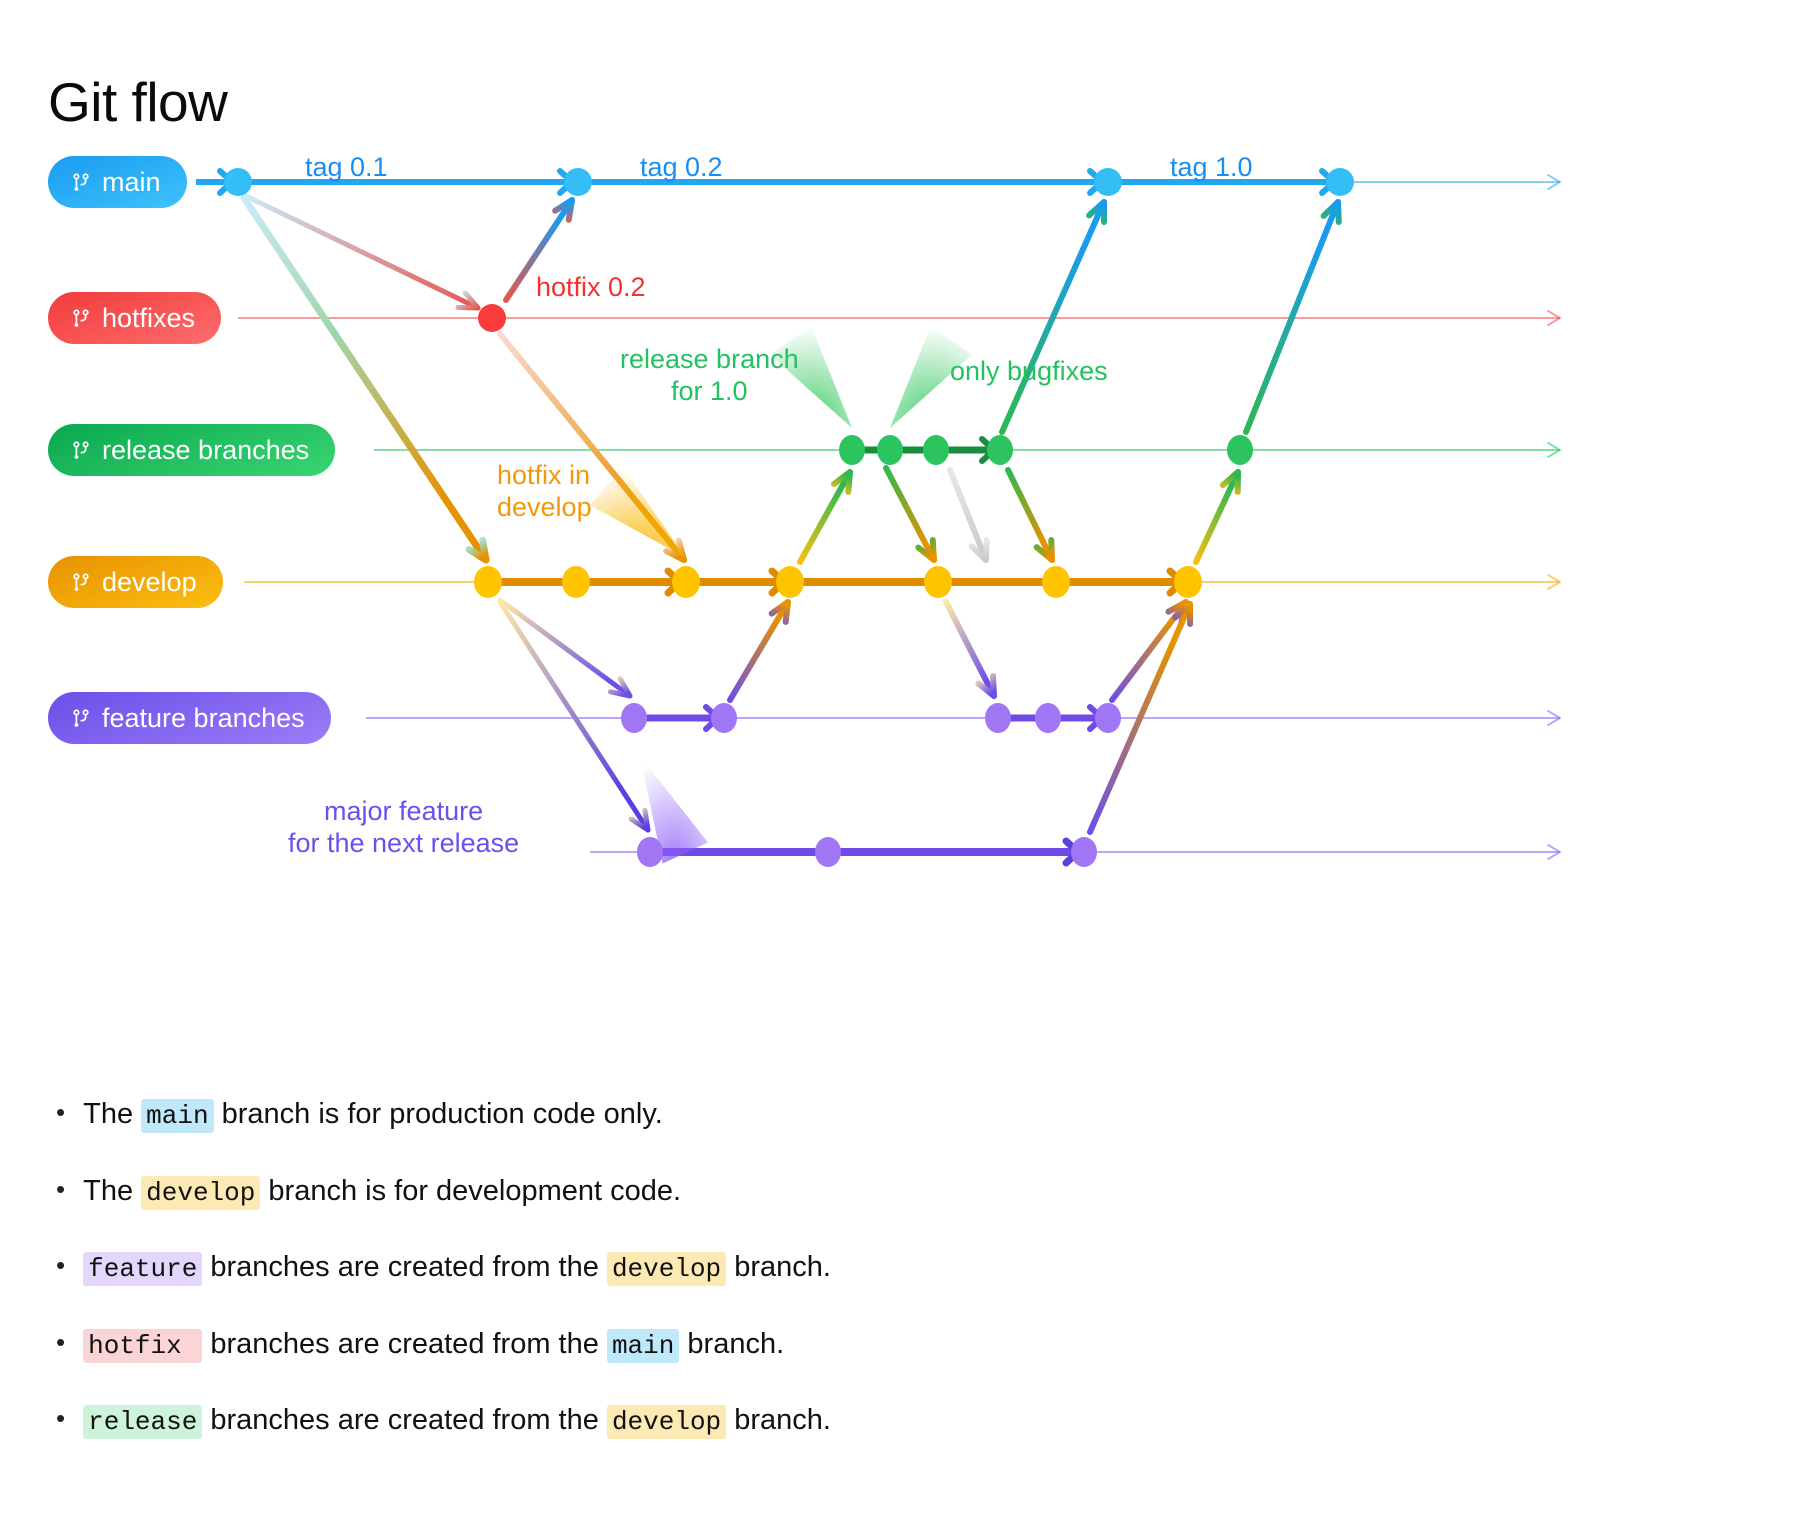 Image resolution: width=1800 pixels, height=1536 pixels. Describe the element at coordinates (143, 1345) in the screenshot. I see `inline-code: hotfix` at that location.